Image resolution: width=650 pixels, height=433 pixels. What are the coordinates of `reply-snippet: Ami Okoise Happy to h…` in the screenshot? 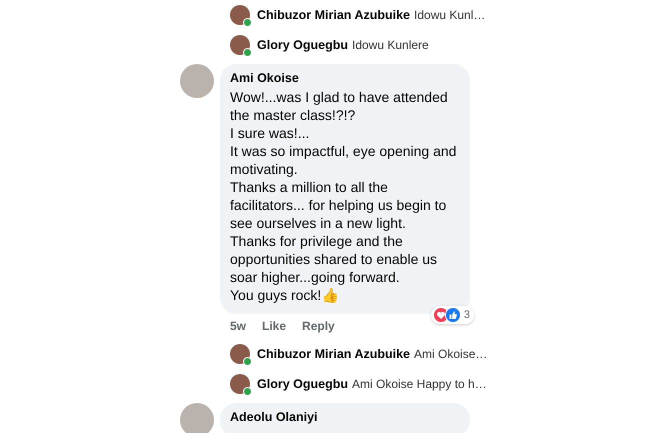 It's located at (419, 384).